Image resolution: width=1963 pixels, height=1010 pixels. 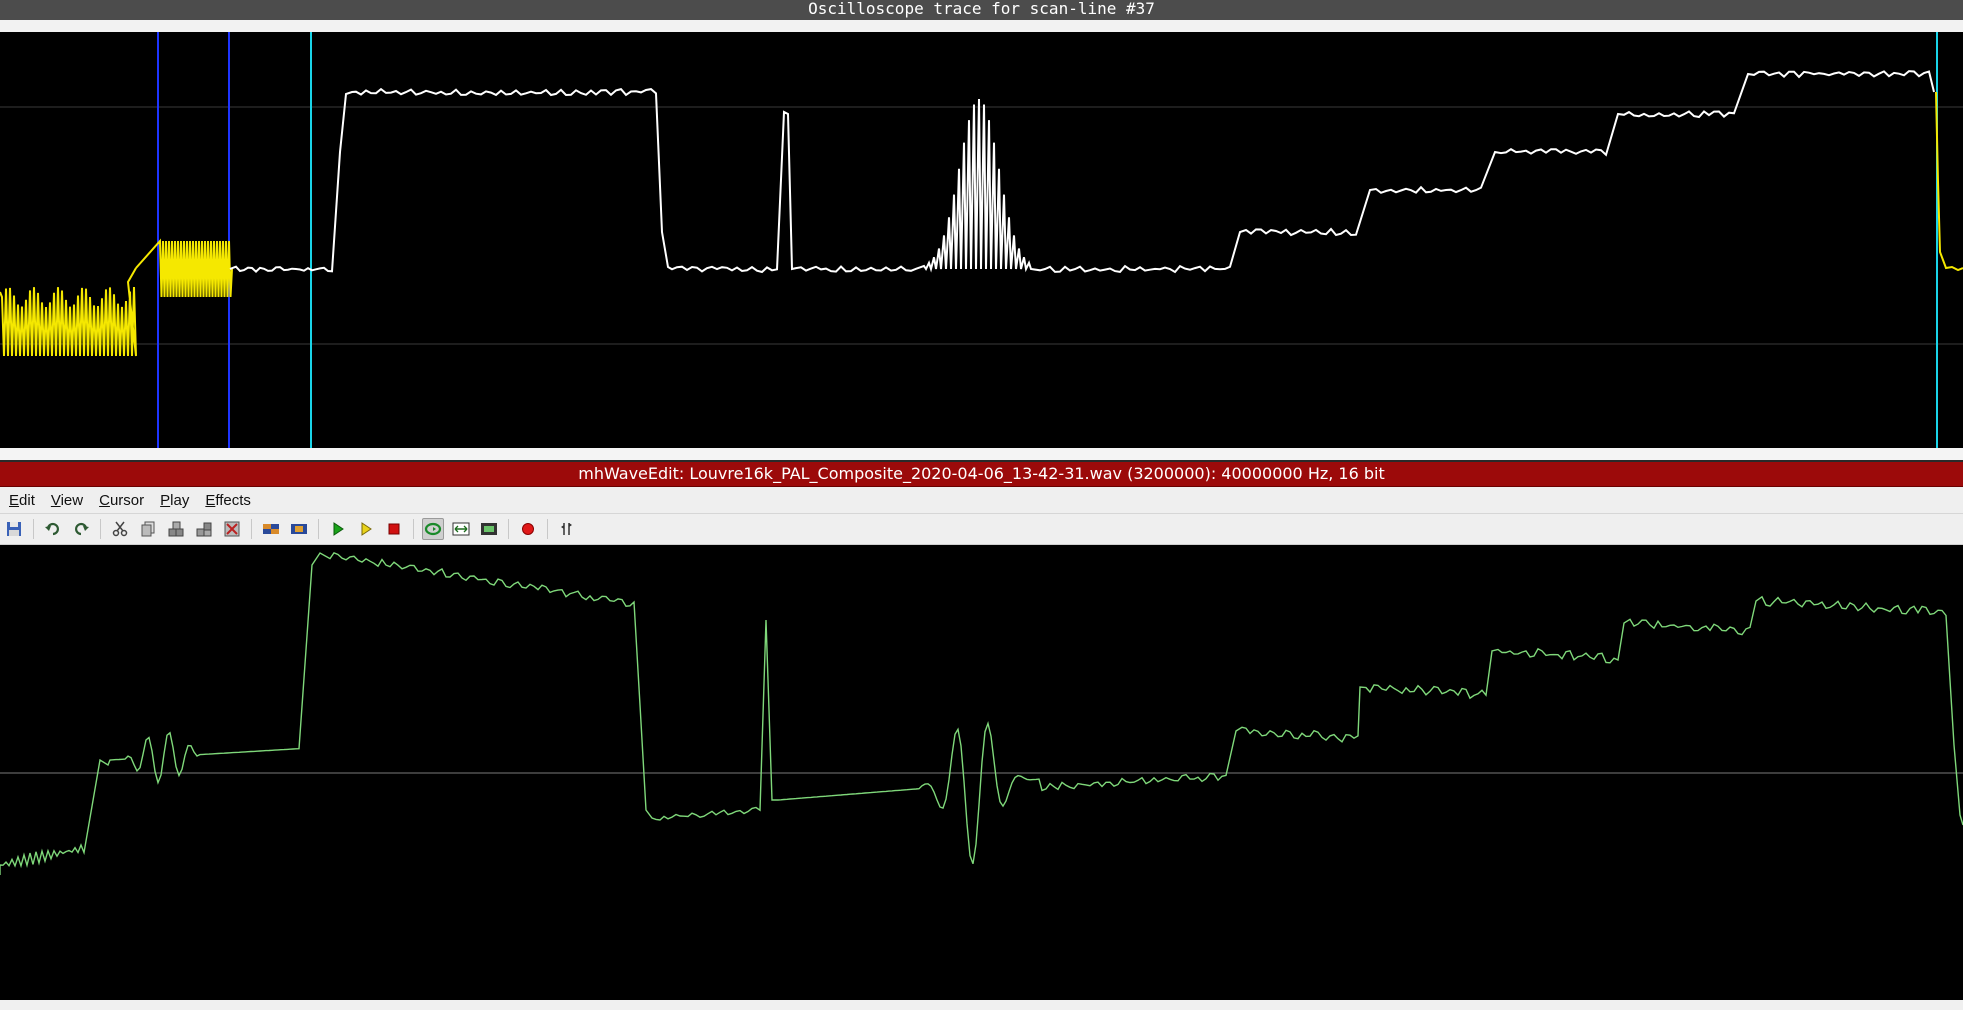 I want to click on play-button, so click(x=338, y=529).